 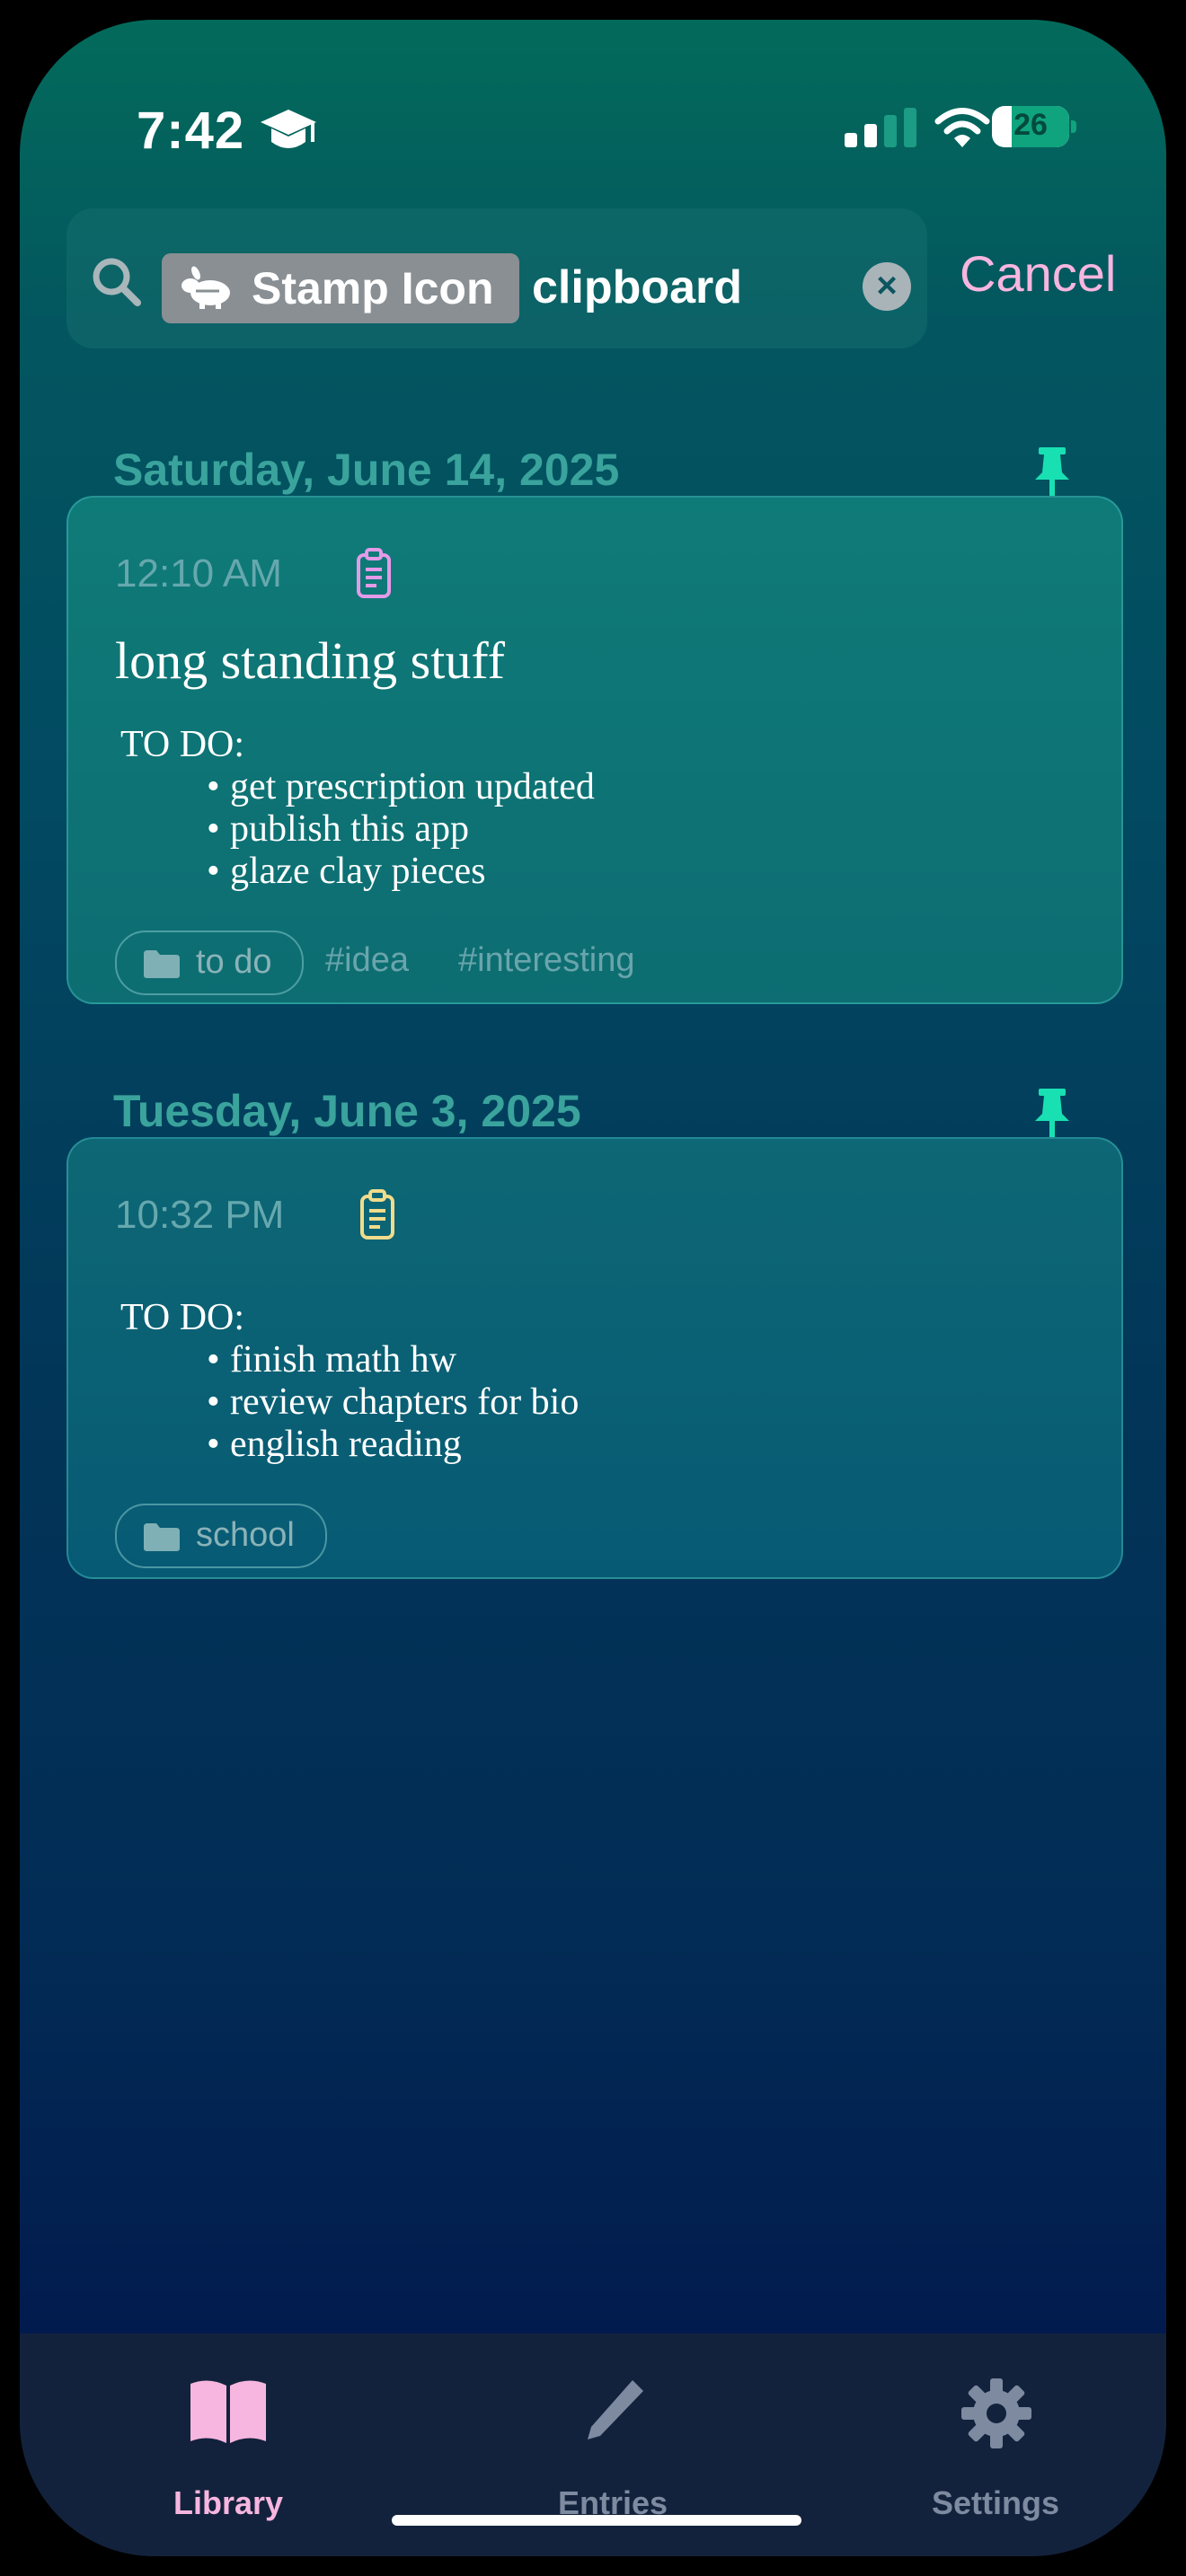 I want to click on pencil-icon, so click(x=615, y=2409).